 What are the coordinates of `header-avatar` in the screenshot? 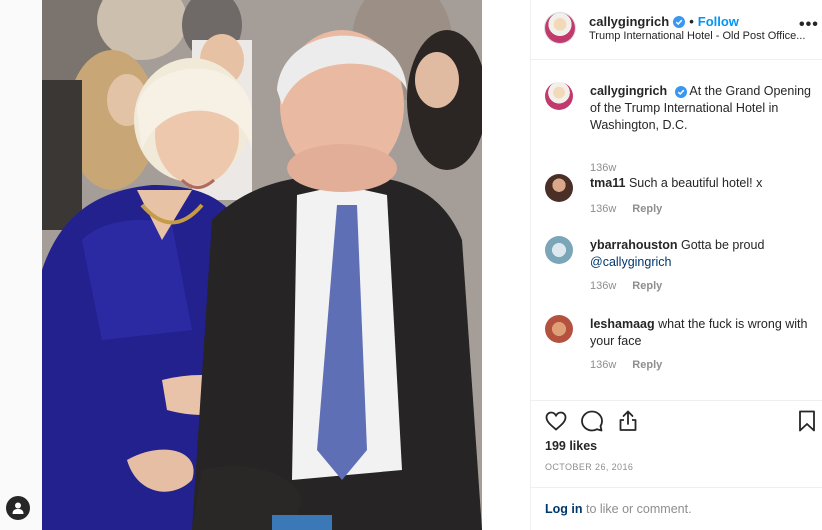 It's located at (560, 28).